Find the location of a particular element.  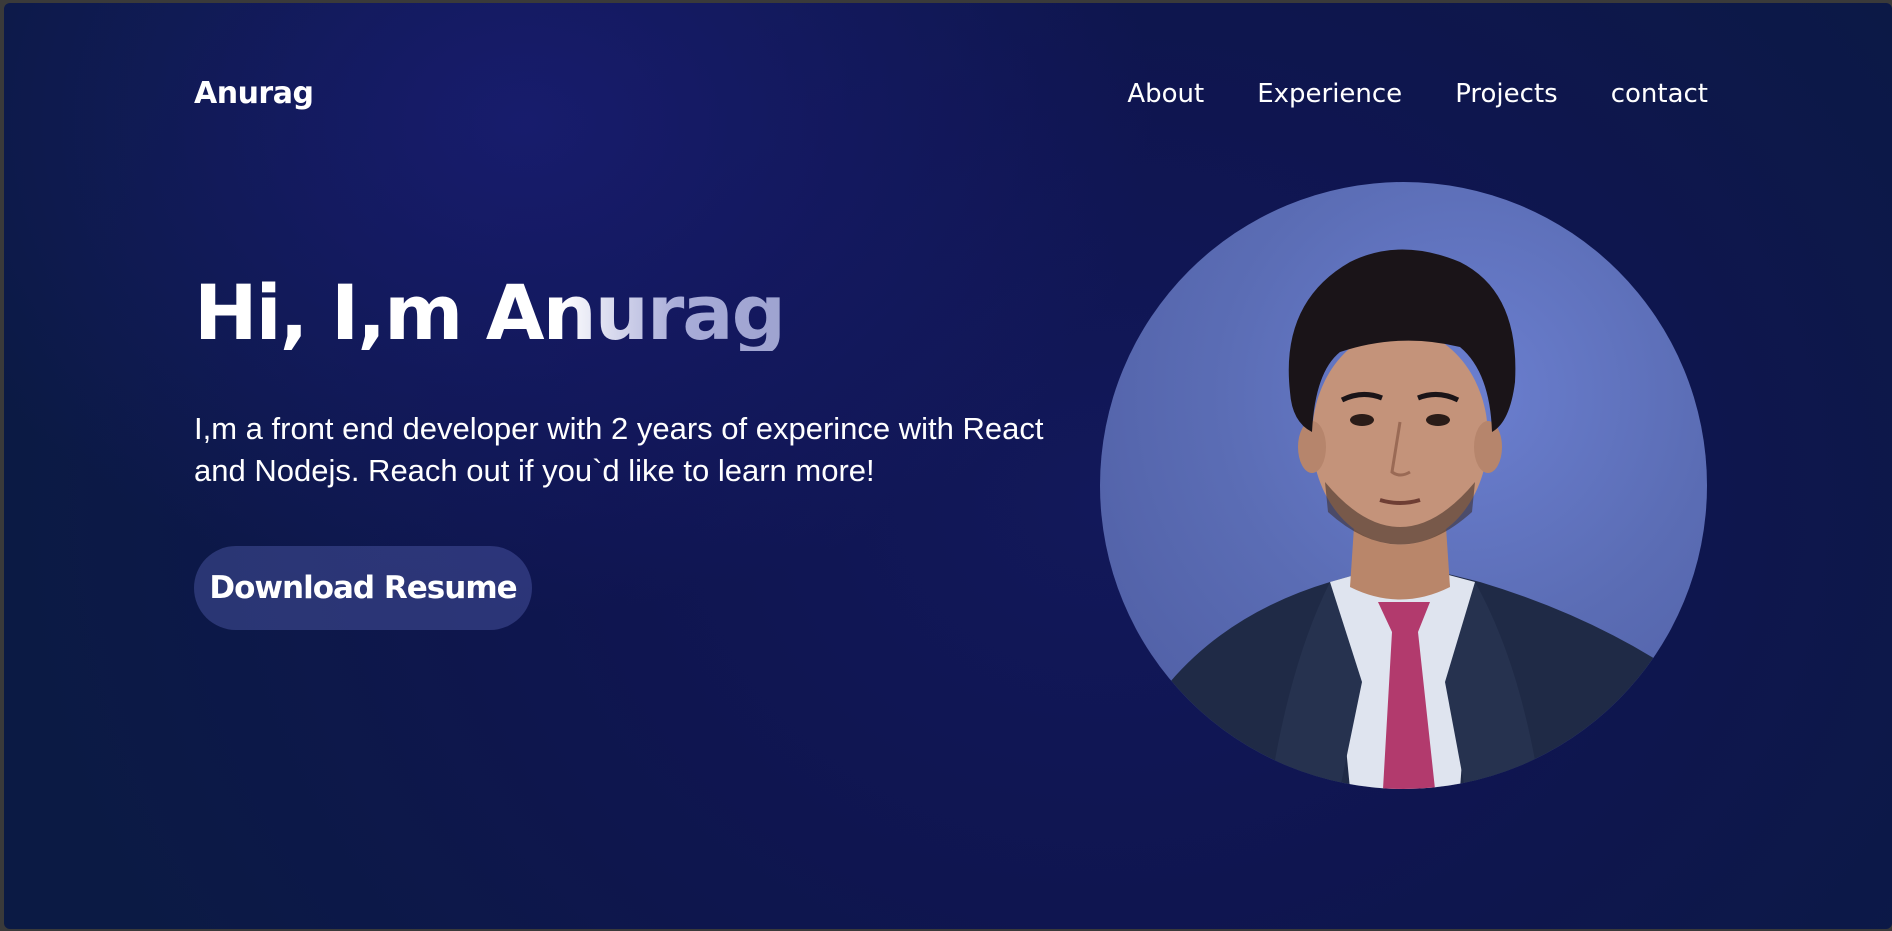

nav-link-contact: contact is located at coordinates (1659, 94).